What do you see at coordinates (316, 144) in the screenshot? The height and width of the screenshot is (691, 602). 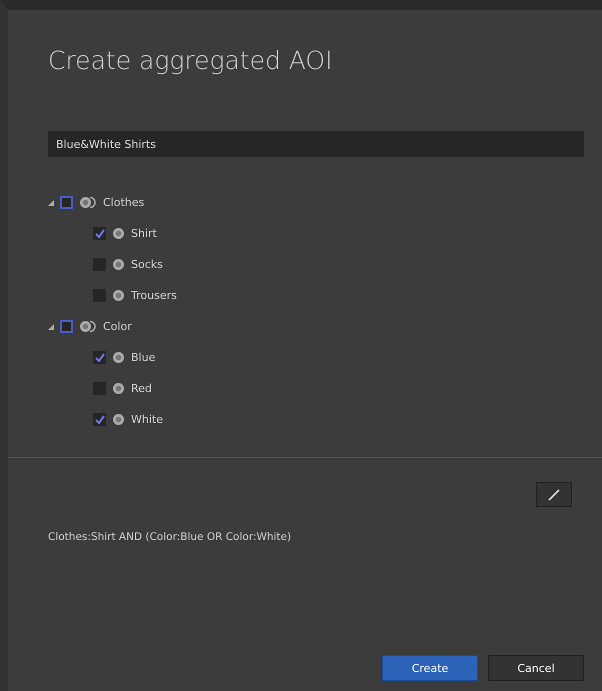 I see `name-input-field: Blue&White Shirts` at bounding box center [316, 144].